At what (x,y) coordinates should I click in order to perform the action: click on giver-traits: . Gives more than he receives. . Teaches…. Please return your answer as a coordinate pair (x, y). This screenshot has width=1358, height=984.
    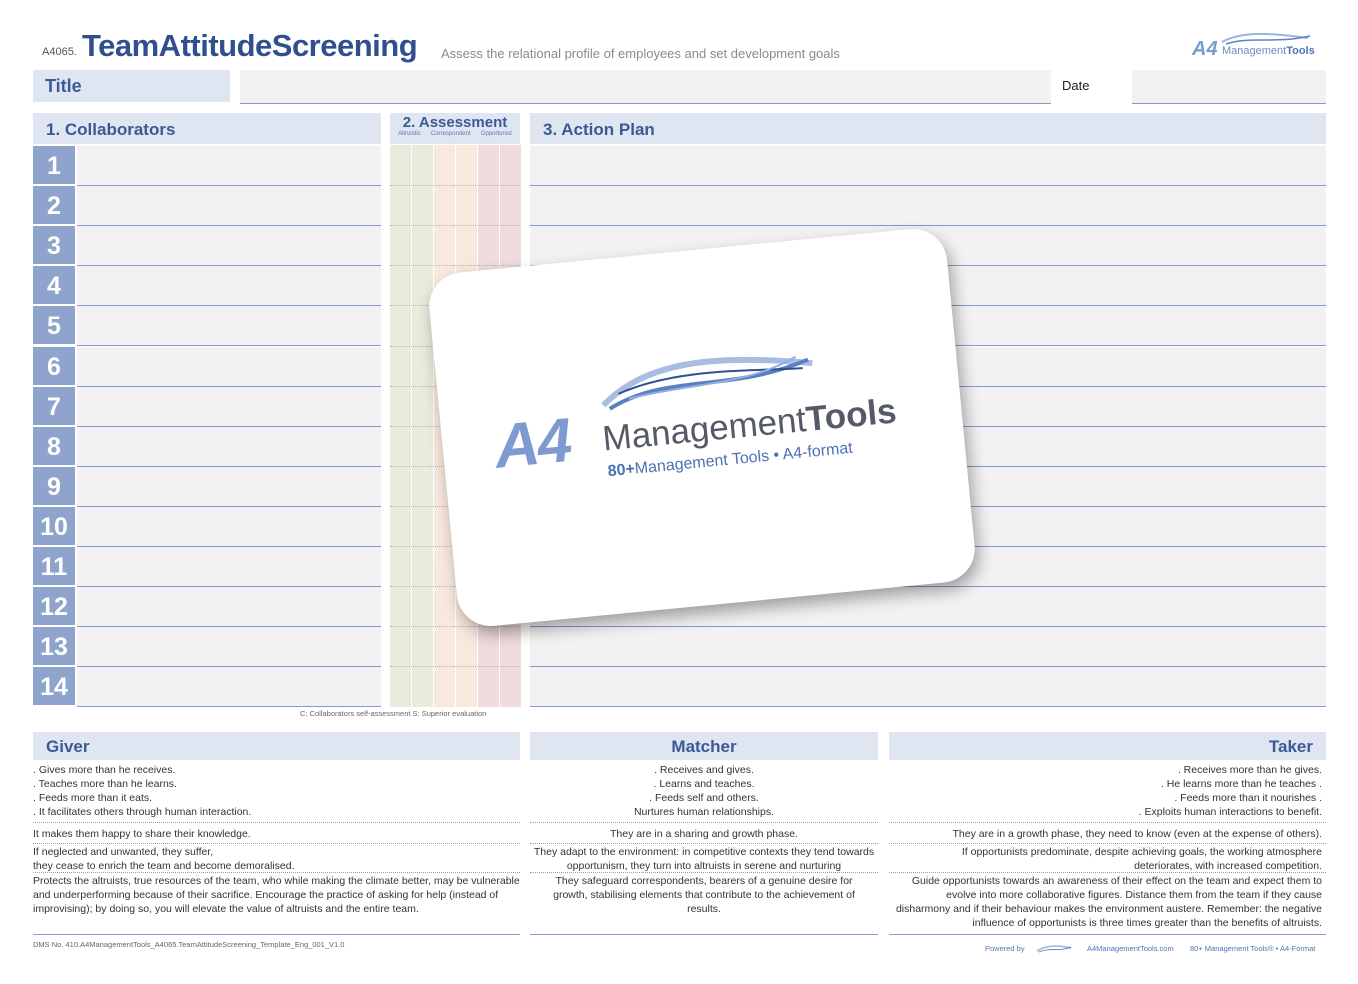
    Looking at the image, I should click on (276, 791).